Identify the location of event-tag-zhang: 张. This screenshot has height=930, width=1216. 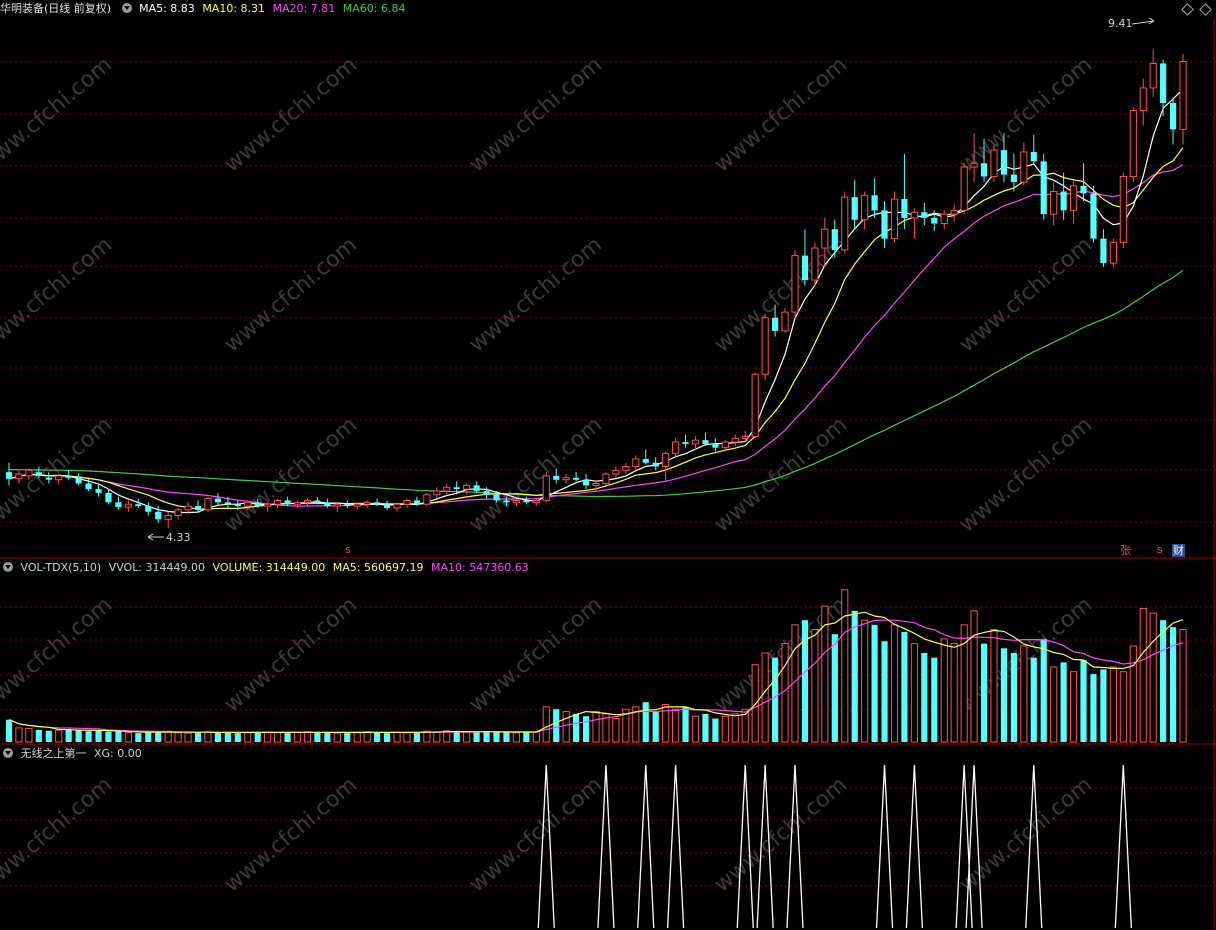
(1125, 550).